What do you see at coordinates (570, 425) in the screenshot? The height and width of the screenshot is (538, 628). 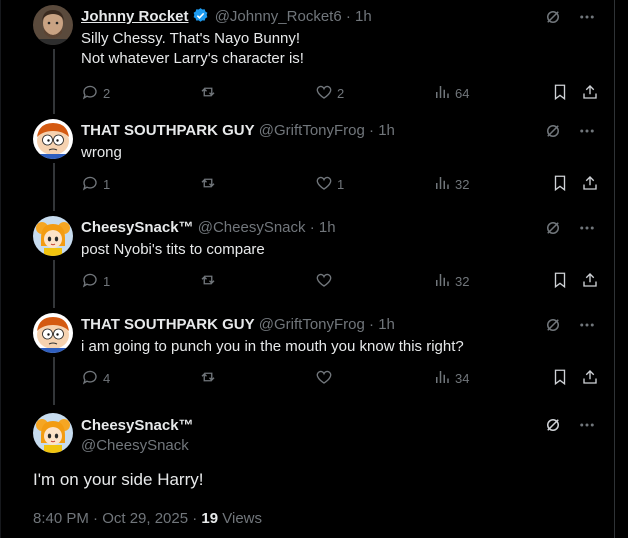 I see `post-top-icons` at bounding box center [570, 425].